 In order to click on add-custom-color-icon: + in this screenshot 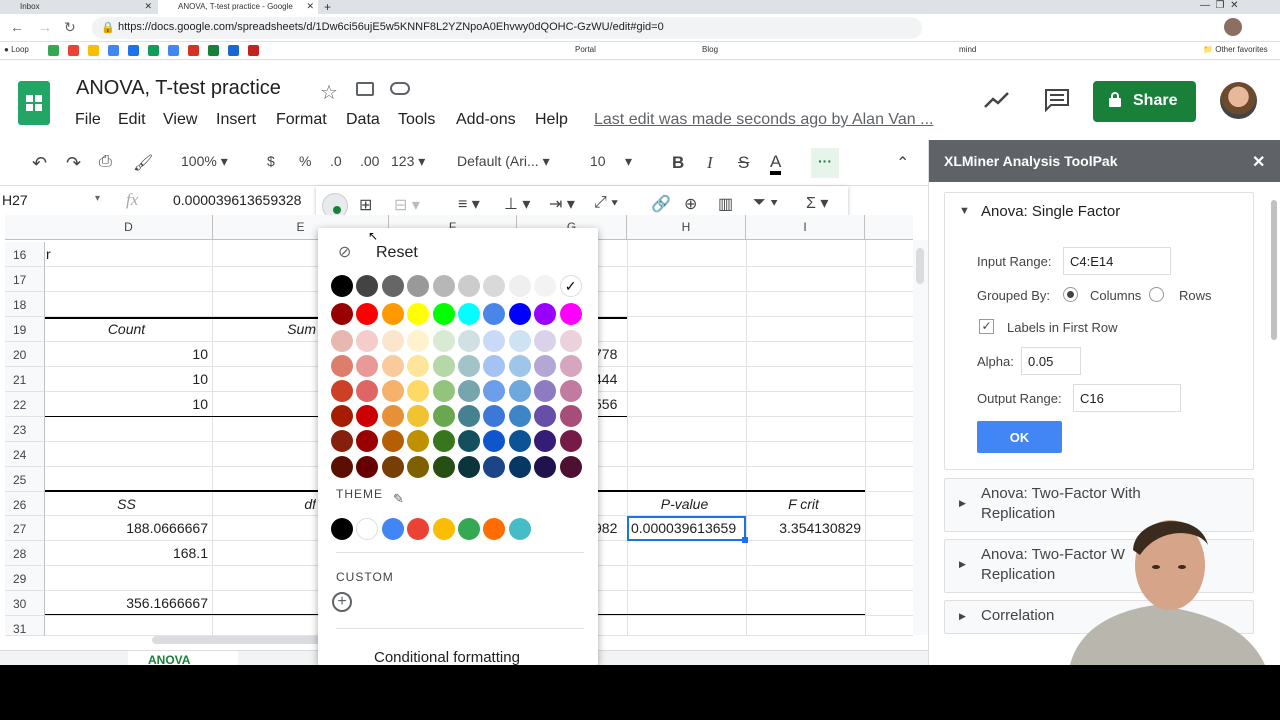, I will do `click(342, 602)`.